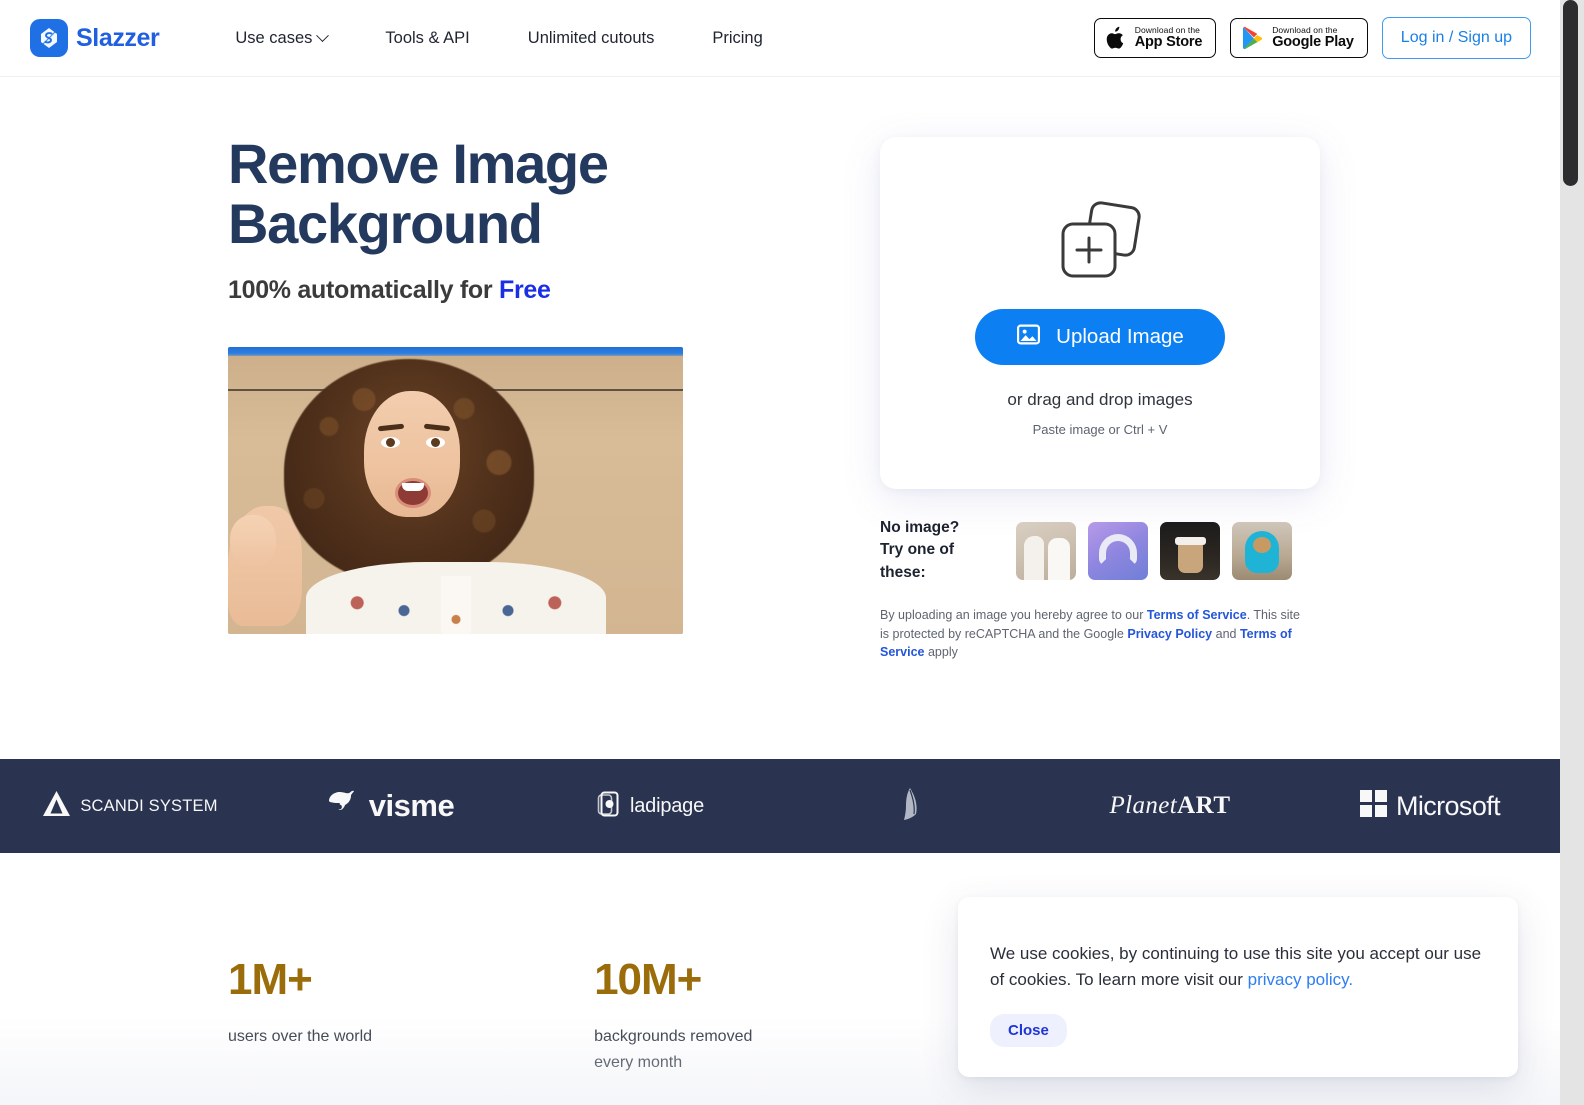  What do you see at coordinates (1448, 805) in the screenshot?
I see `microsoft-label: Microsoft` at bounding box center [1448, 805].